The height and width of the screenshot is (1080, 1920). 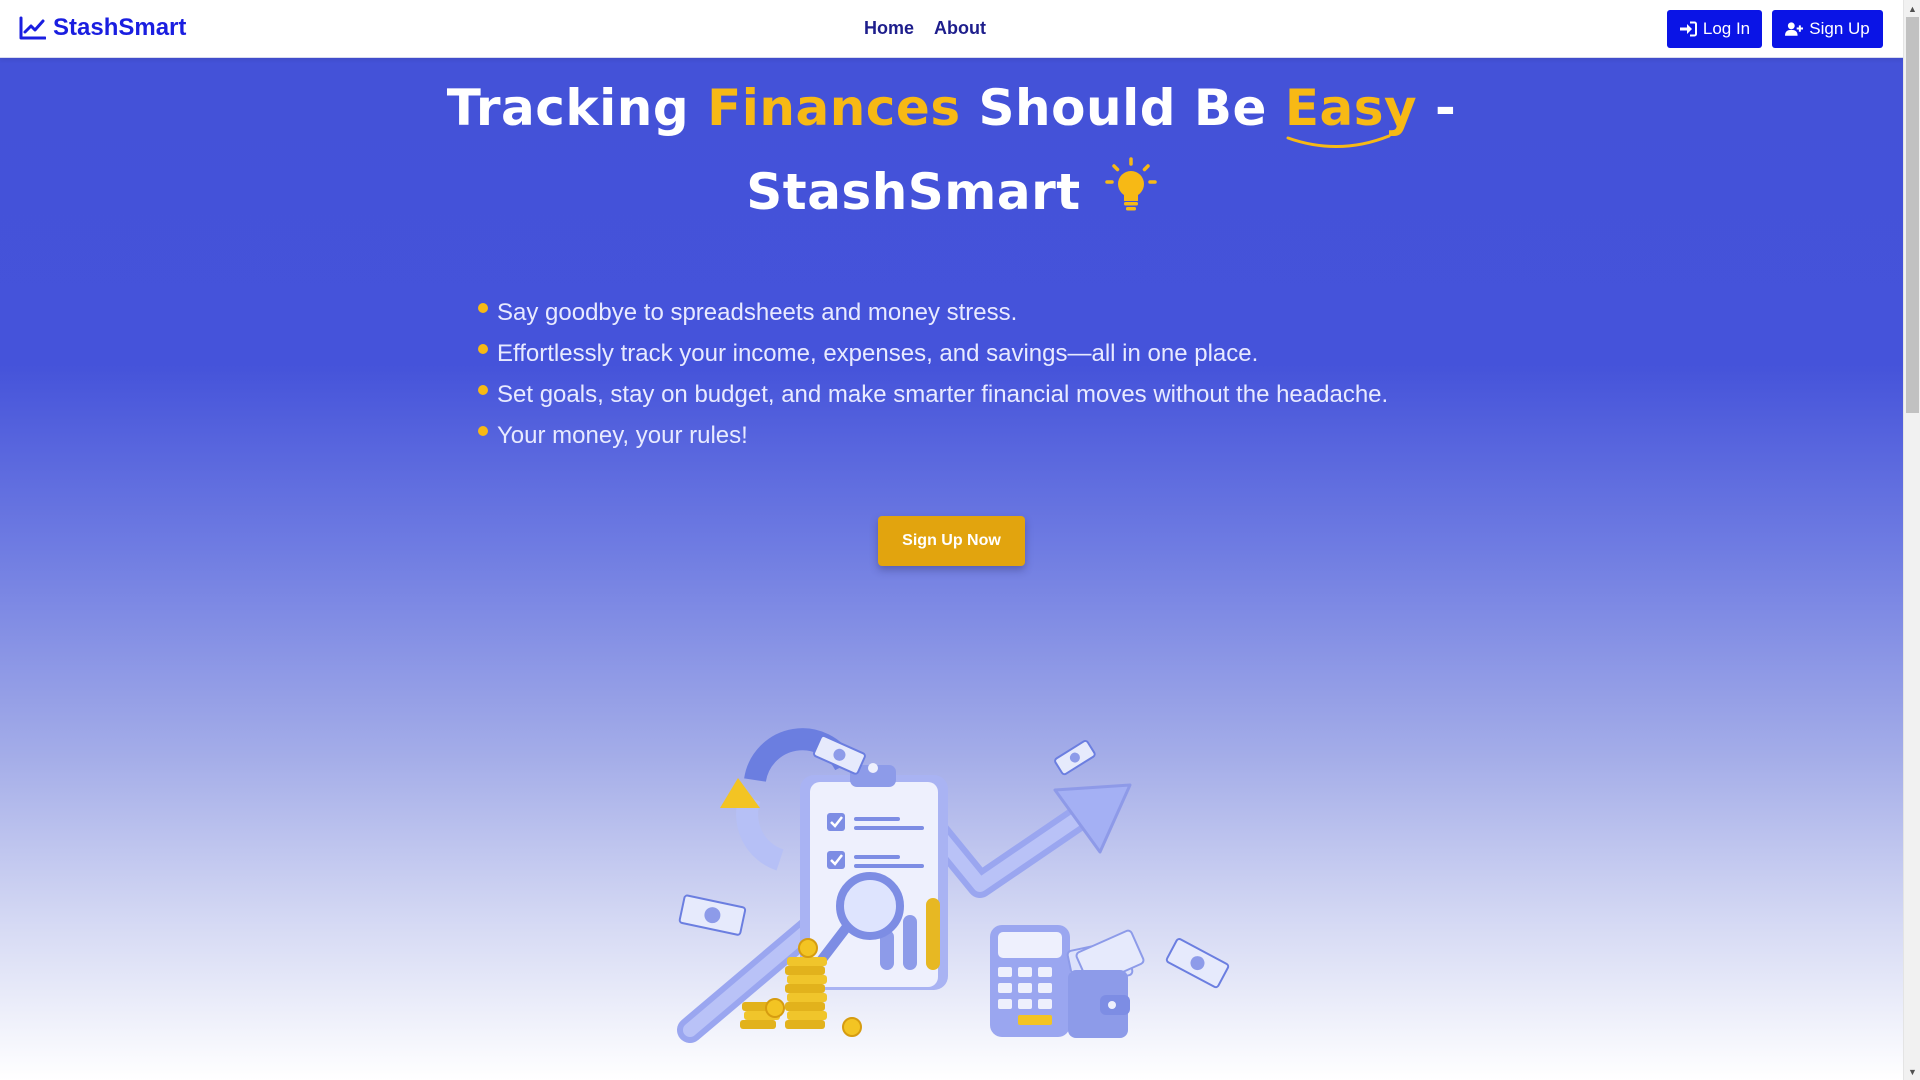 I want to click on scrollbar-thumb, so click(x=1912, y=215).